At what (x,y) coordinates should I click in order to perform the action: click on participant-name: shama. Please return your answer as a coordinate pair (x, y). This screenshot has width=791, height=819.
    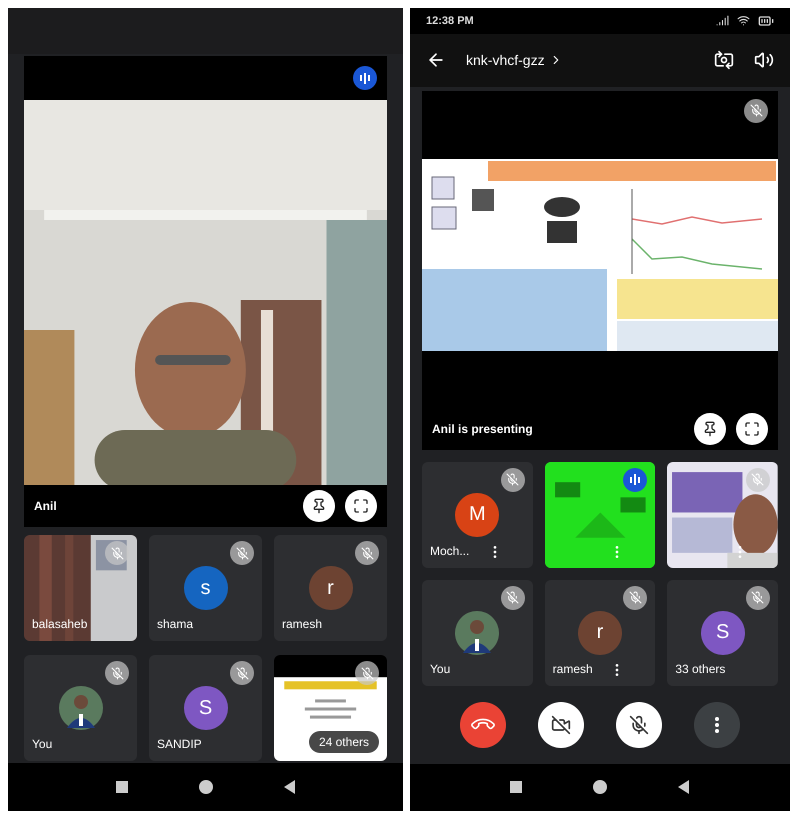
    Looking at the image, I should click on (175, 624).